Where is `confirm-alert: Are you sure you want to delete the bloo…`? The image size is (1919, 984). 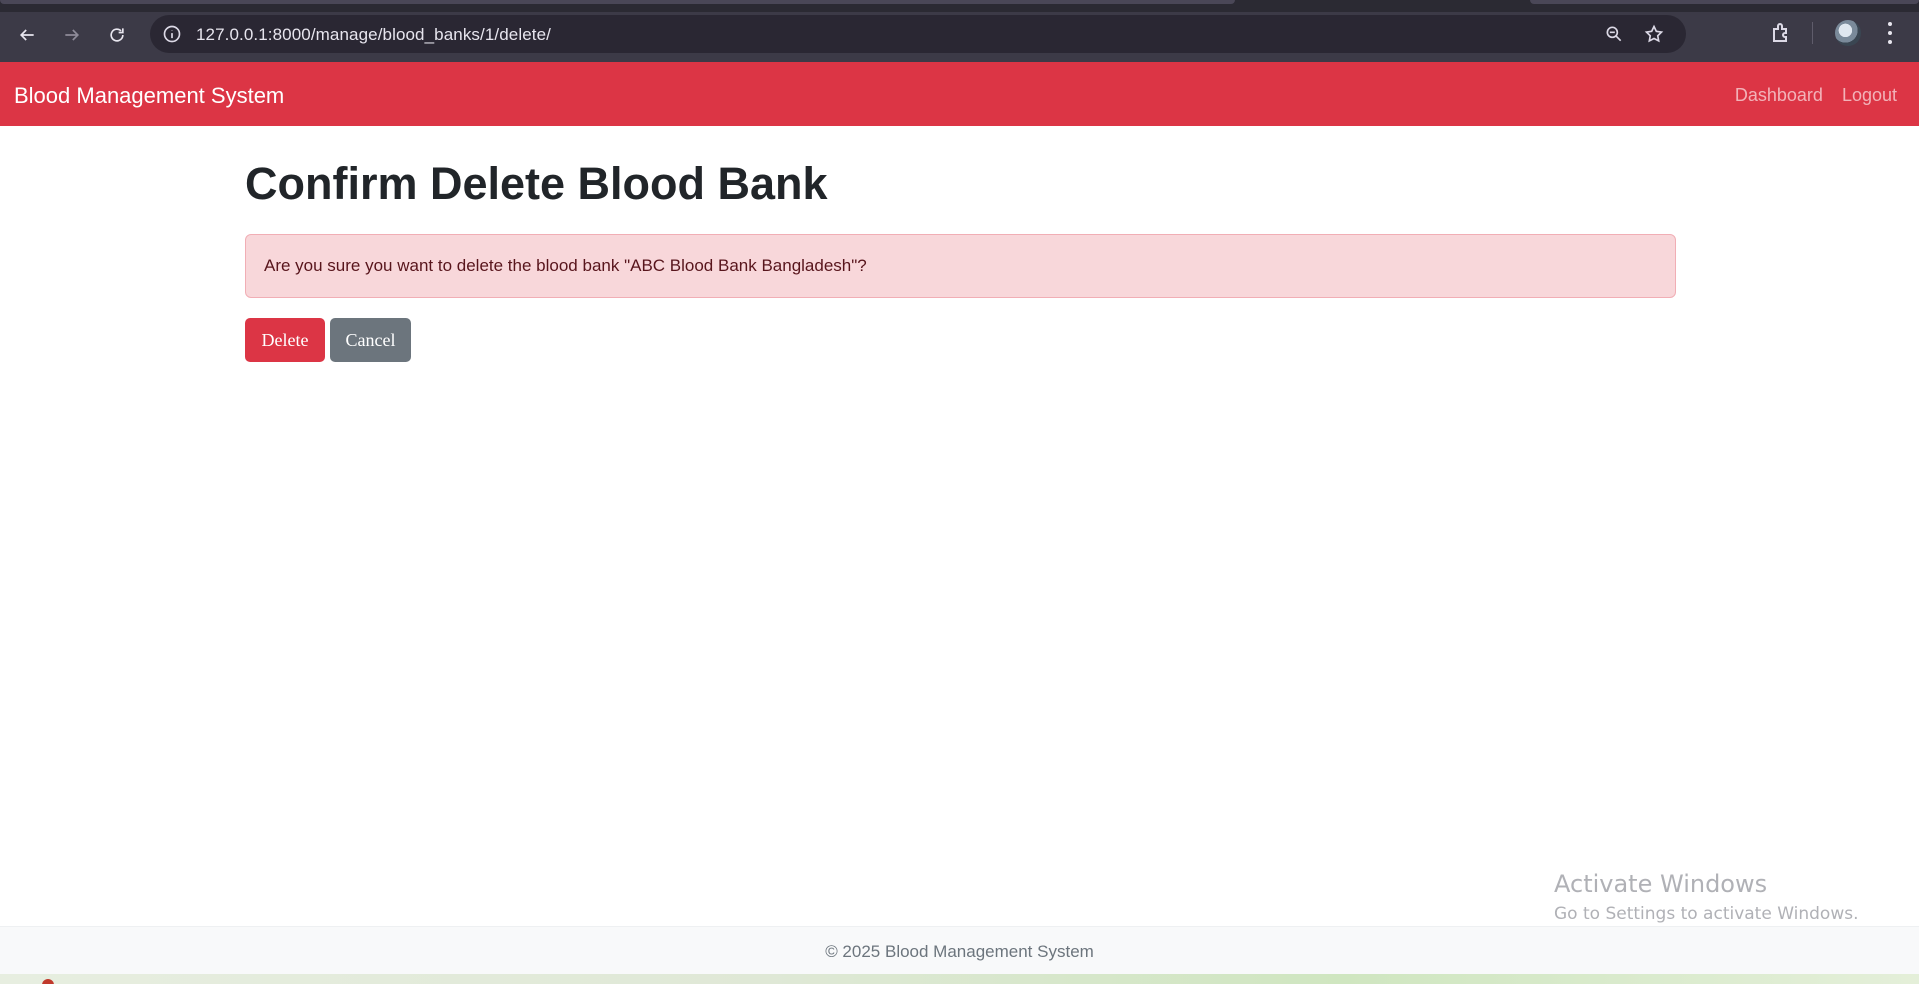
confirm-alert: Are you sure you want to delete the bloo… is located at coordinates (960, 266).